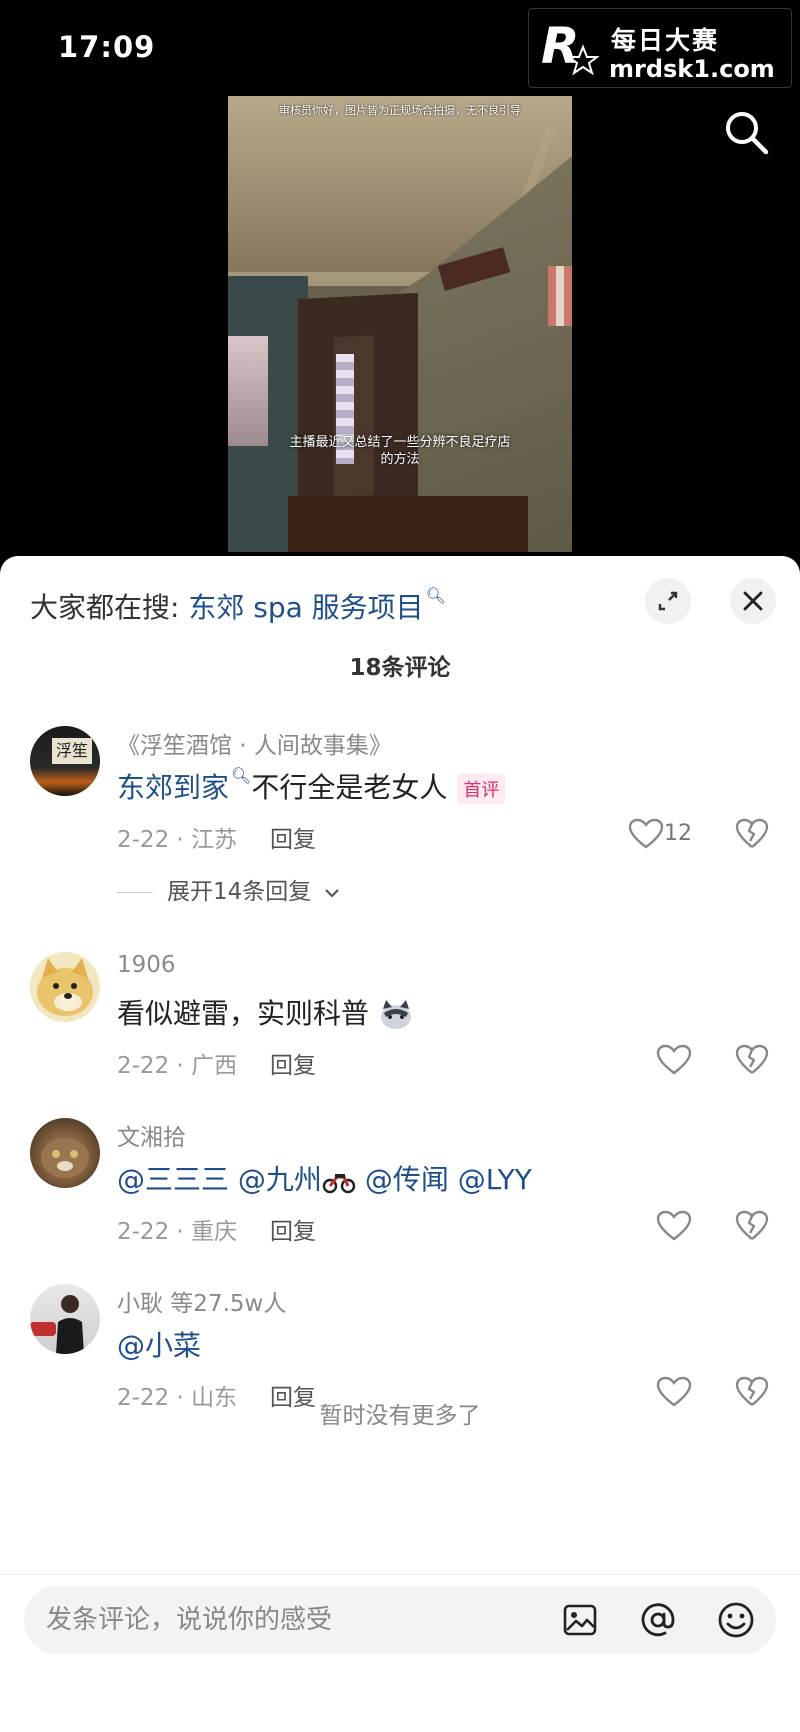  What do you see at coordinates (339, 1184) in the screenshot?
I see `motorbike-emoji` at bounding box center [339, 1184].